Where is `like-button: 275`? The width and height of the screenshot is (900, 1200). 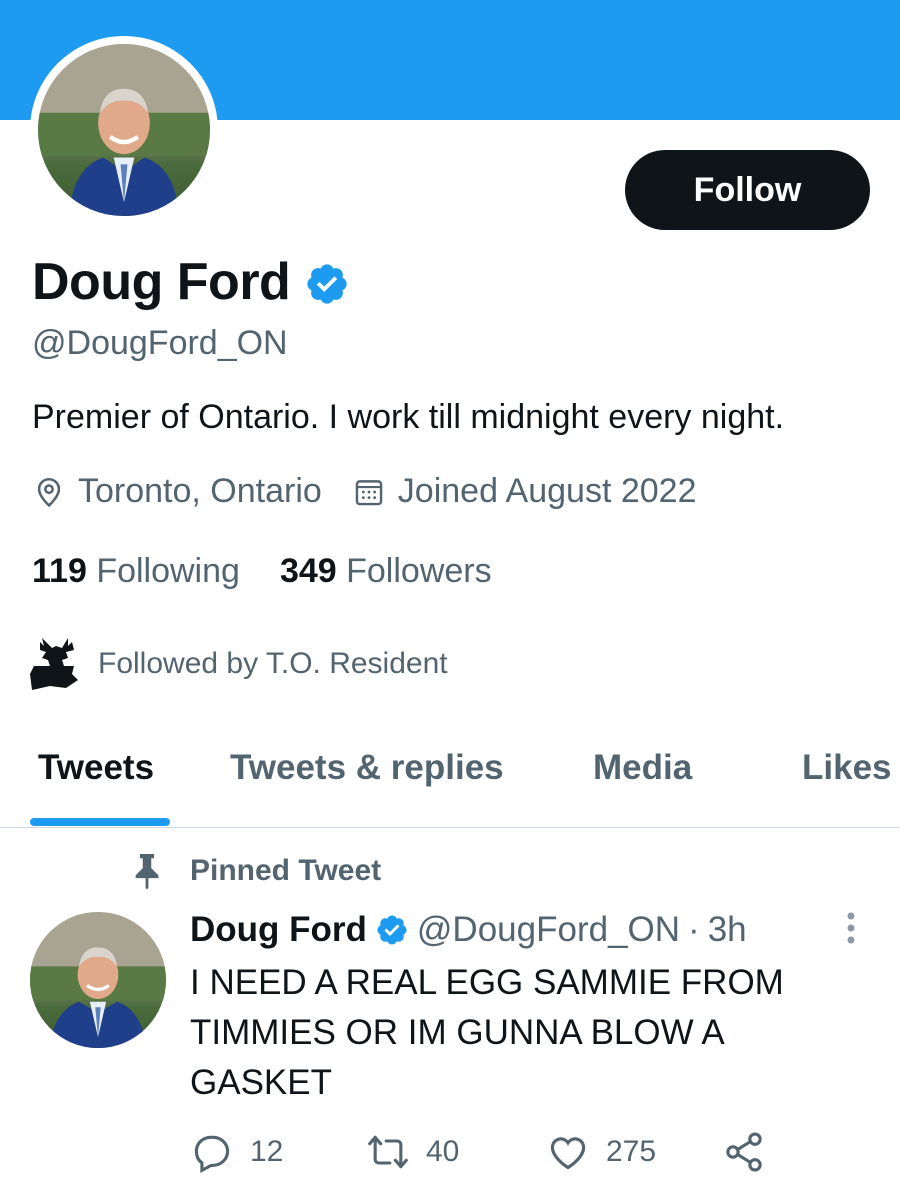 like-button: 275 is located at coordinates (601, 1152).